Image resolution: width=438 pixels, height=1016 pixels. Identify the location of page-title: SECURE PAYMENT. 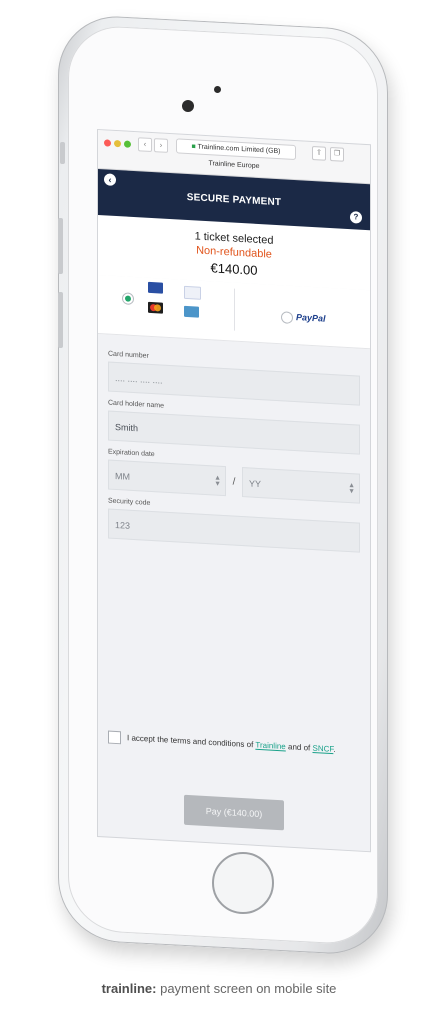
(234, 200).